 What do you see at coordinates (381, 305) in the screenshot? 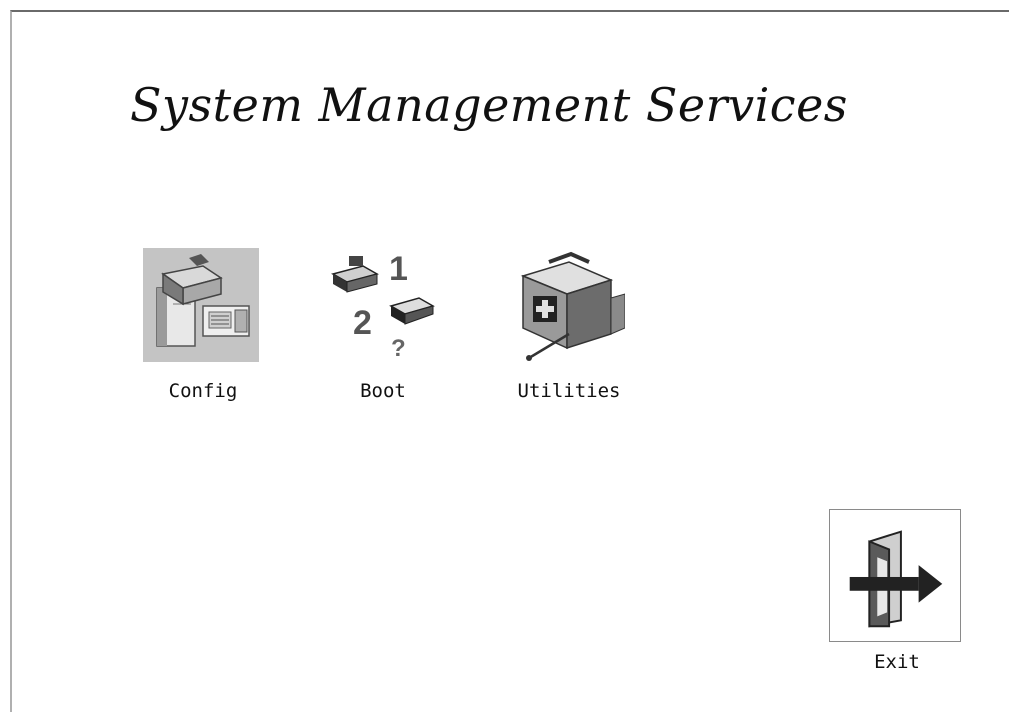
I see `boot-icon: 1 2 ?` at bounding box center [381, 305].